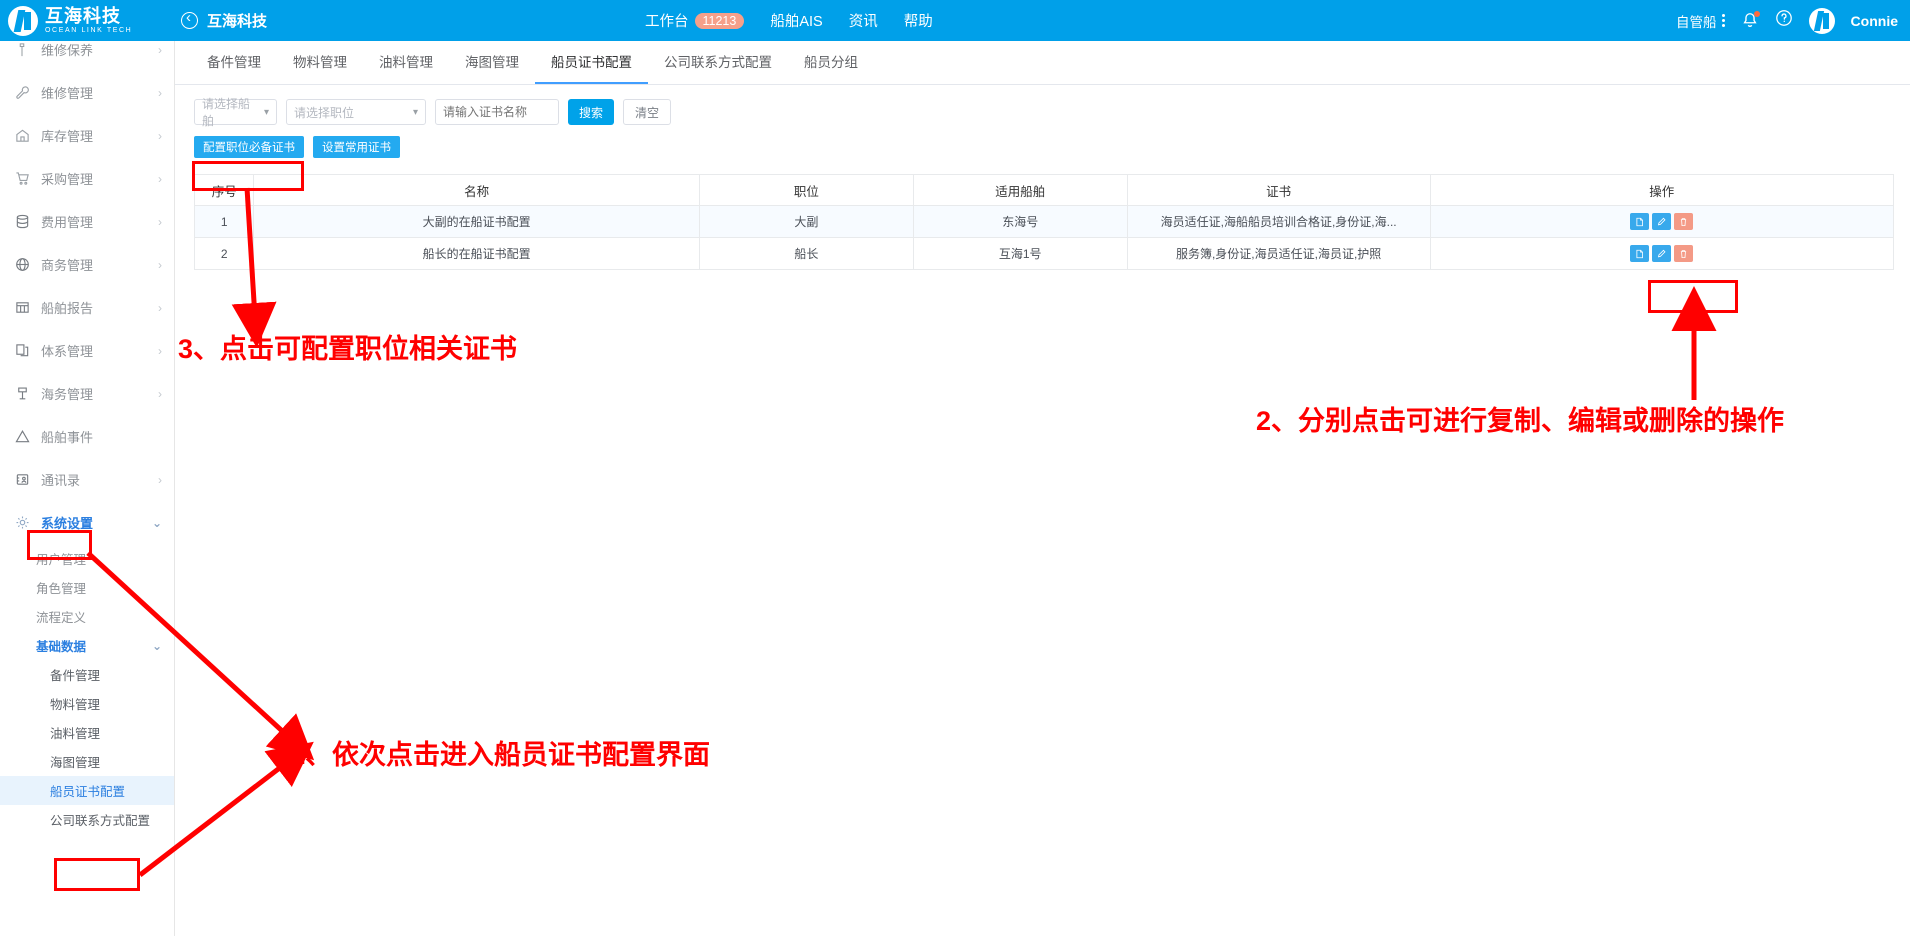  What do you see at coordinates (87, 558) in the screenshot?
I see `sidebar-item-user-mgmt: 用户管理` at bounding box center [87, 558].